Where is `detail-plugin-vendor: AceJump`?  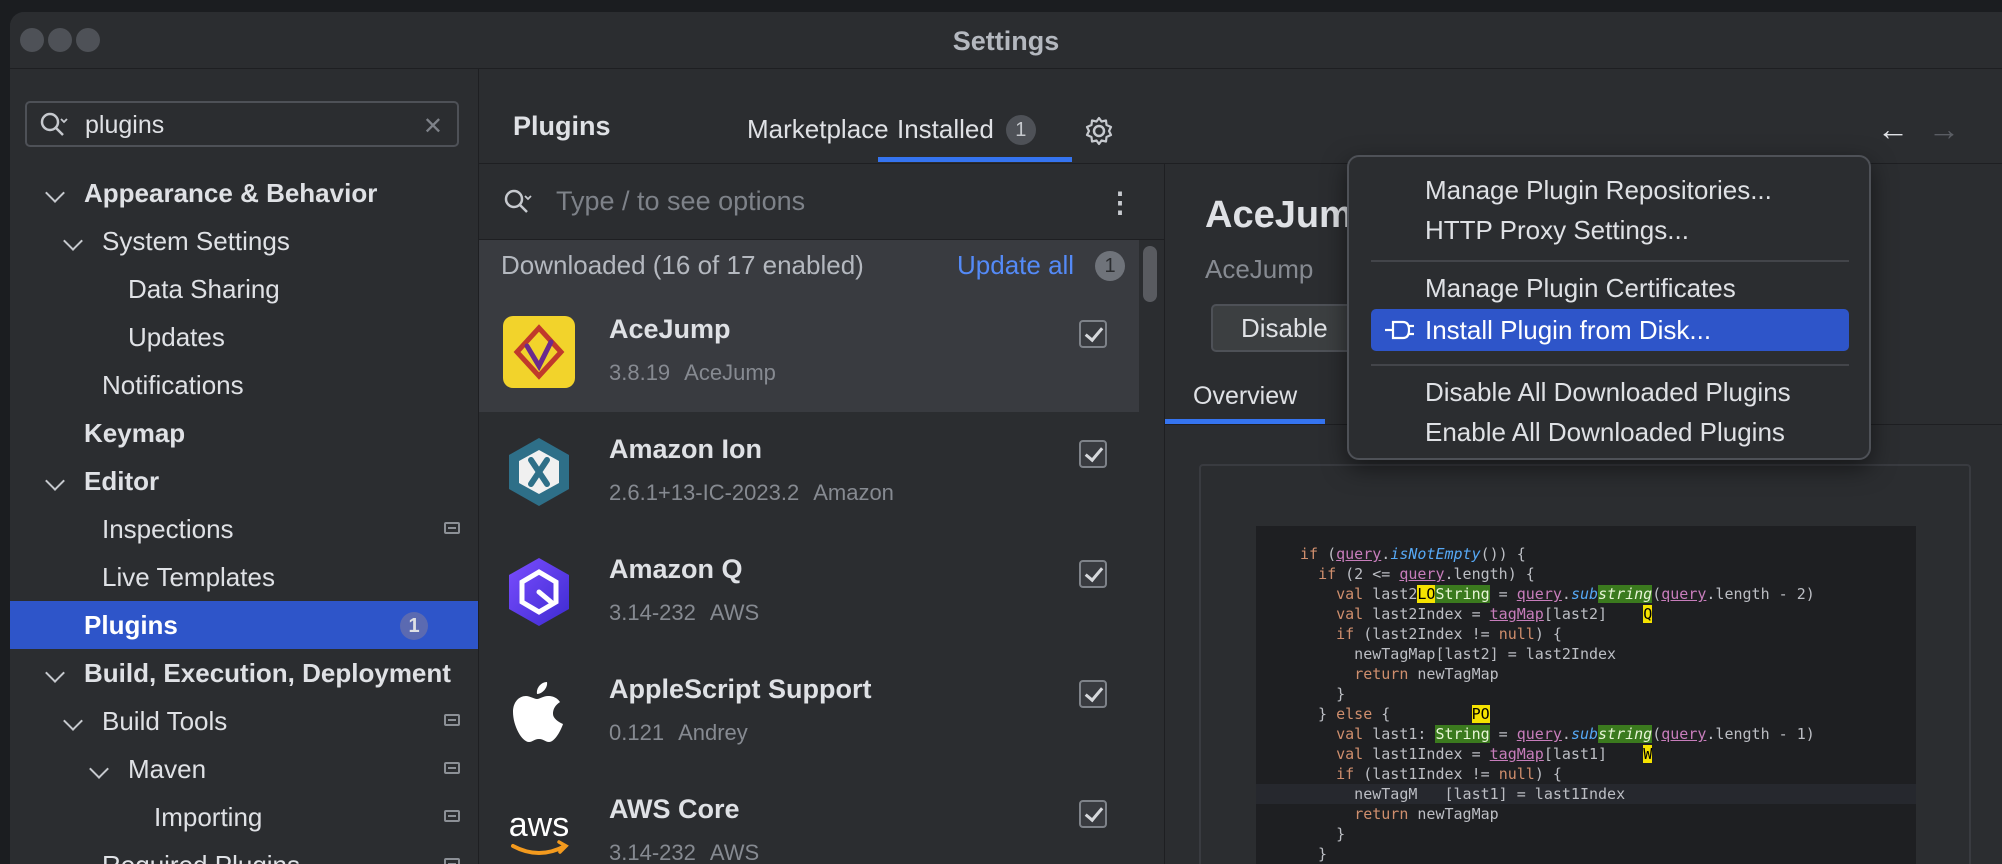
detail-plugin-vendor: AceJump is located at coordinates (1259, 269).